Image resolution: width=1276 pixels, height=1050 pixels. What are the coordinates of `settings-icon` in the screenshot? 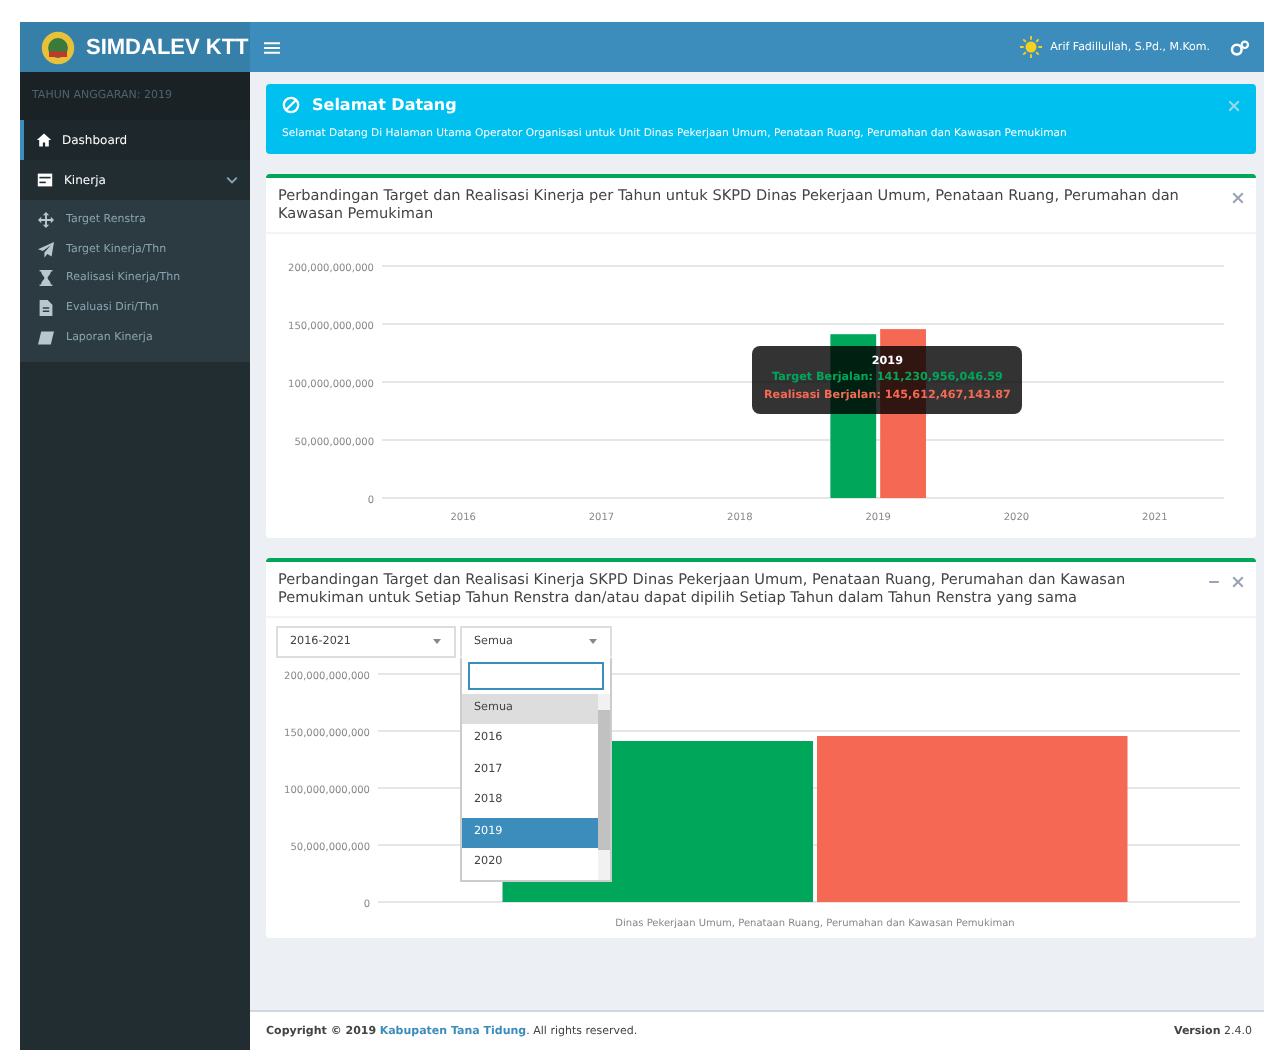 It's located at (1240, 47).